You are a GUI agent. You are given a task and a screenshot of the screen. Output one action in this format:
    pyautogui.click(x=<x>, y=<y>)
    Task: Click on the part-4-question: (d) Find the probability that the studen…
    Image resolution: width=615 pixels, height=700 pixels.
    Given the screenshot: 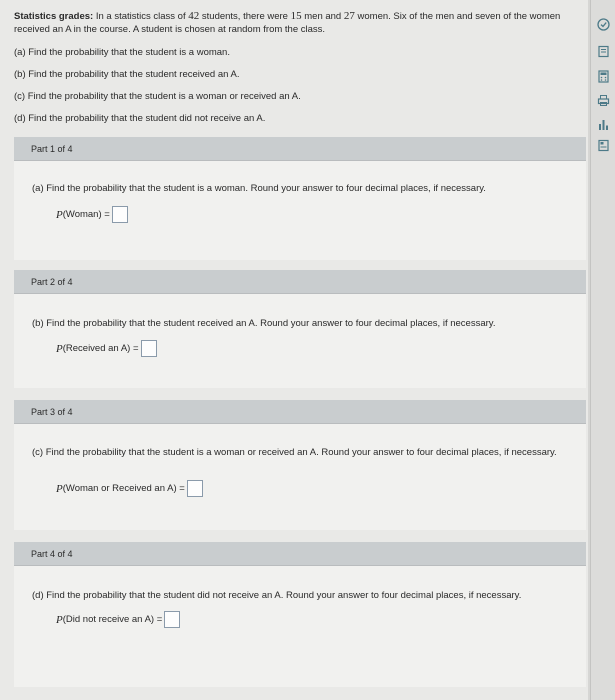 What is the action you would take?
    pyautogui.click(x=277, y=595)
    